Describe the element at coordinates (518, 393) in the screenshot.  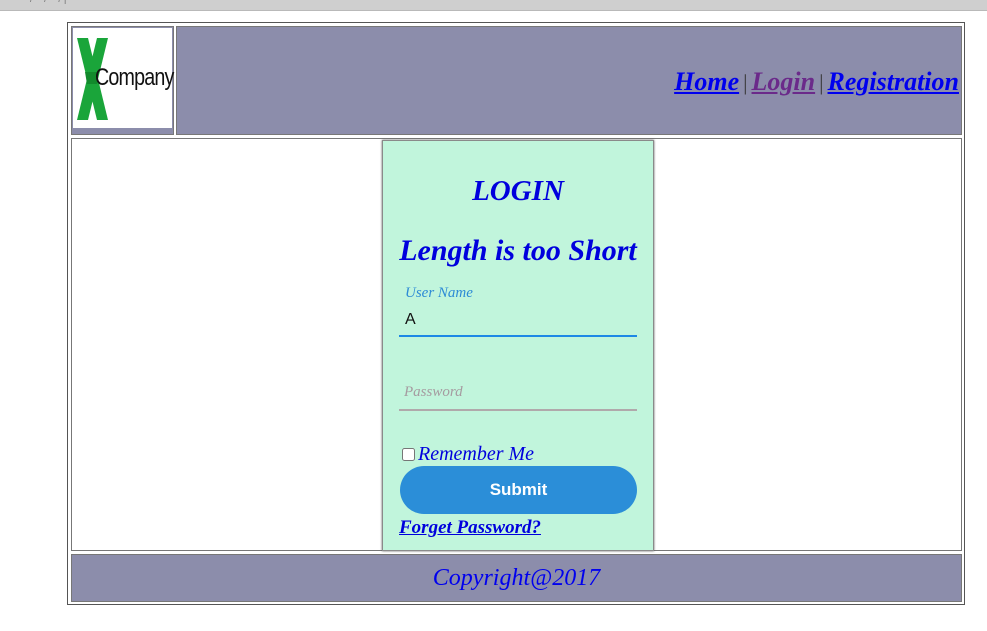
I see `password-input` at that location.